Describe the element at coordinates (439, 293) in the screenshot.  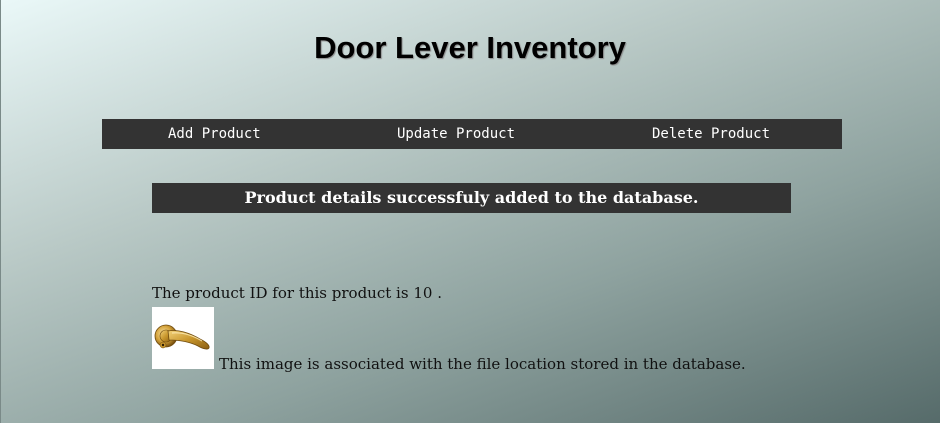
I see `product-id-suffix: .` at that location.